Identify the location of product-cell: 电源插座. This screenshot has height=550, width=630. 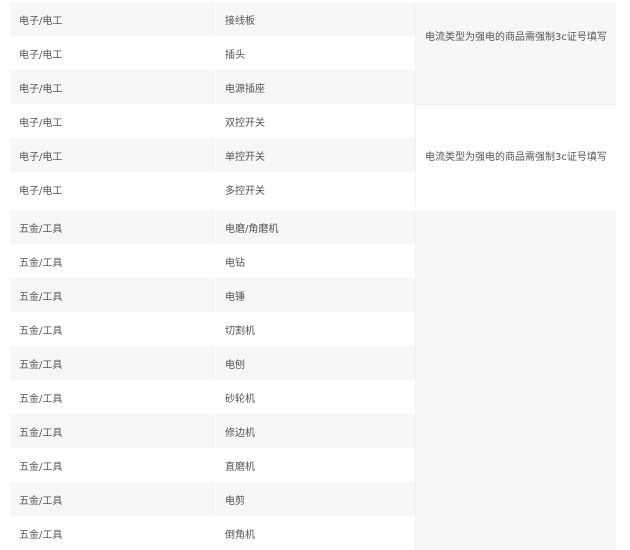
(316, 87).